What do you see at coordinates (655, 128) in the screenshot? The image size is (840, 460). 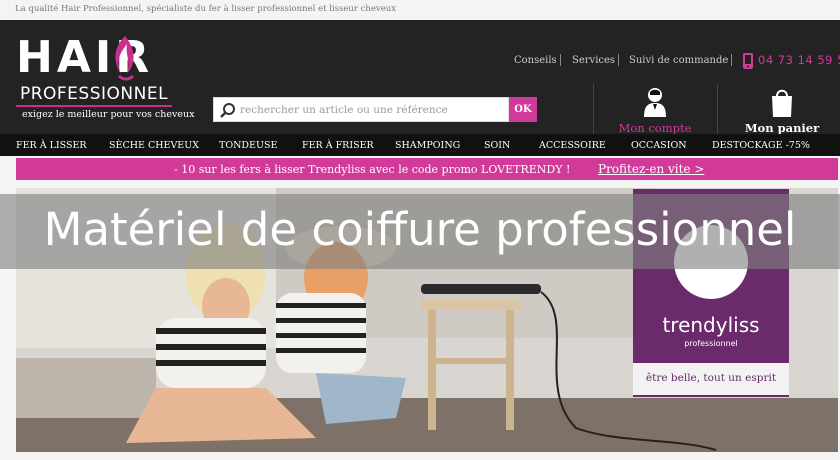 I see `account-label: Mon compte` at bounding box center [655, 128].